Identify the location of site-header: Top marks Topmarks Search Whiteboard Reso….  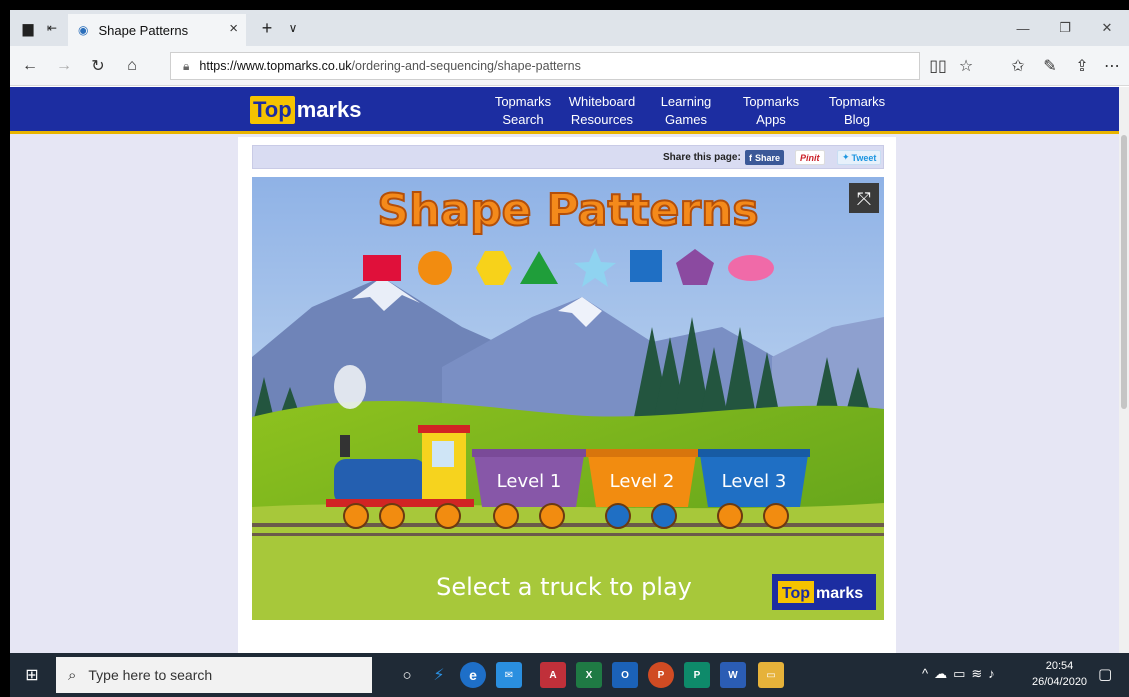
(564, 110).